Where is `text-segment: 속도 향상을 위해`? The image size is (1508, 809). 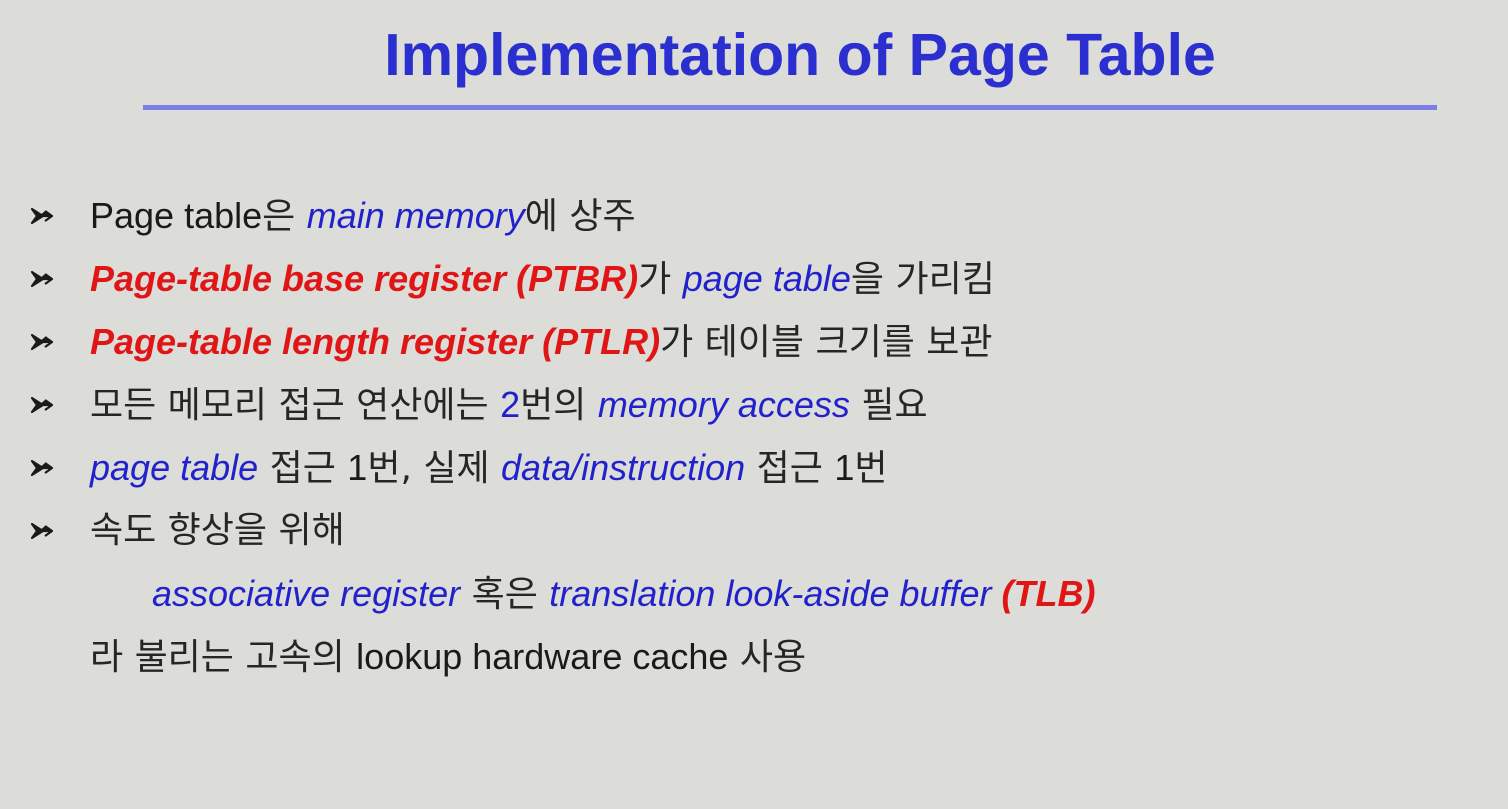 text-segment: 속도 향상을 위해 is located at coordinates (217, 530).